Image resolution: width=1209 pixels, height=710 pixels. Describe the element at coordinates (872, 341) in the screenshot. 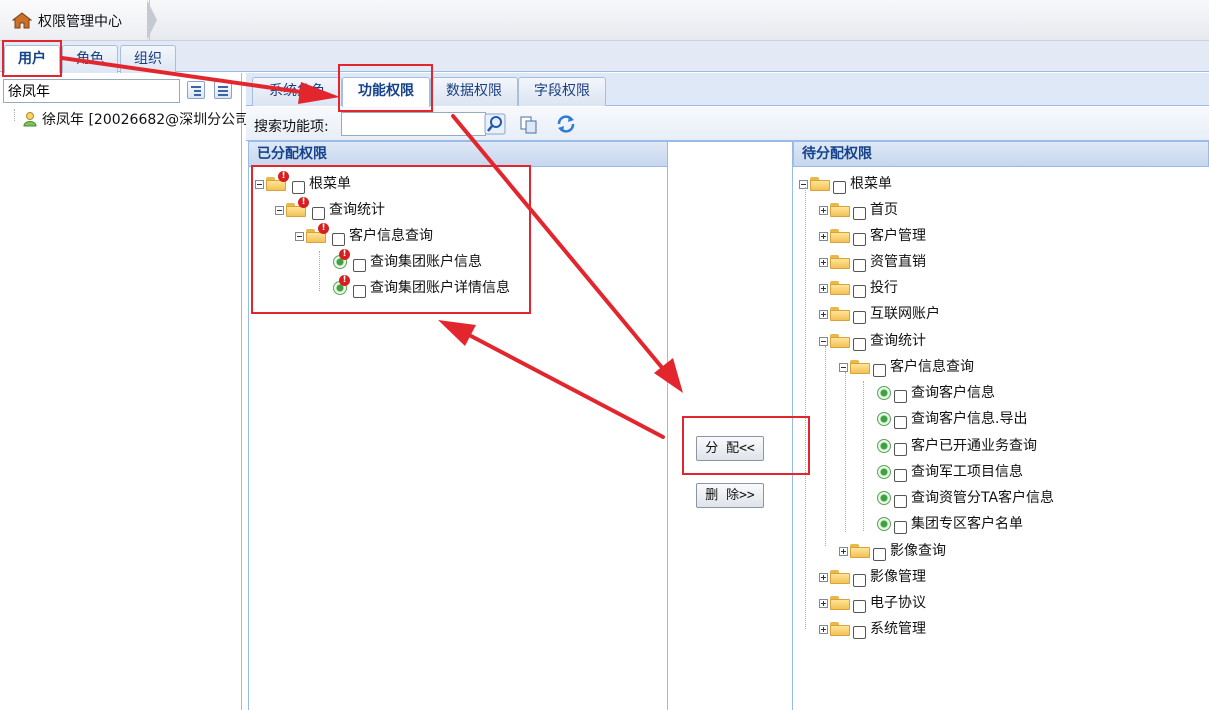

I see `tree-node: 查询统计` at that location.